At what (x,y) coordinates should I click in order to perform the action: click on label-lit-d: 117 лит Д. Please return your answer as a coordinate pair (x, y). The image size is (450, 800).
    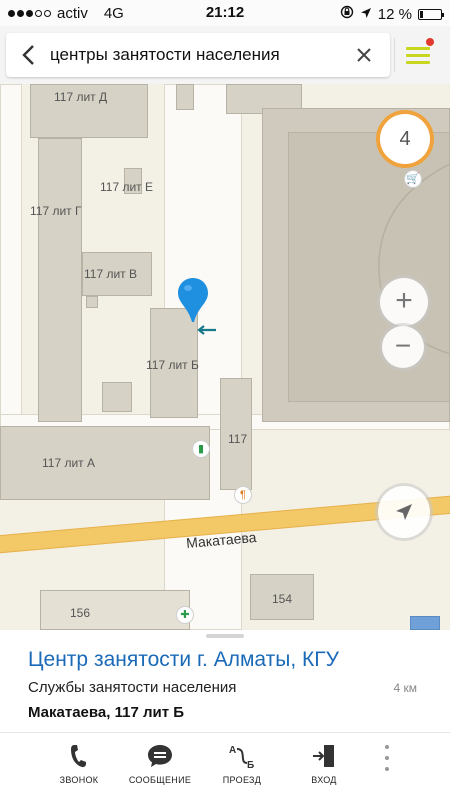
    Looking at the image, I should click on (81, 97).